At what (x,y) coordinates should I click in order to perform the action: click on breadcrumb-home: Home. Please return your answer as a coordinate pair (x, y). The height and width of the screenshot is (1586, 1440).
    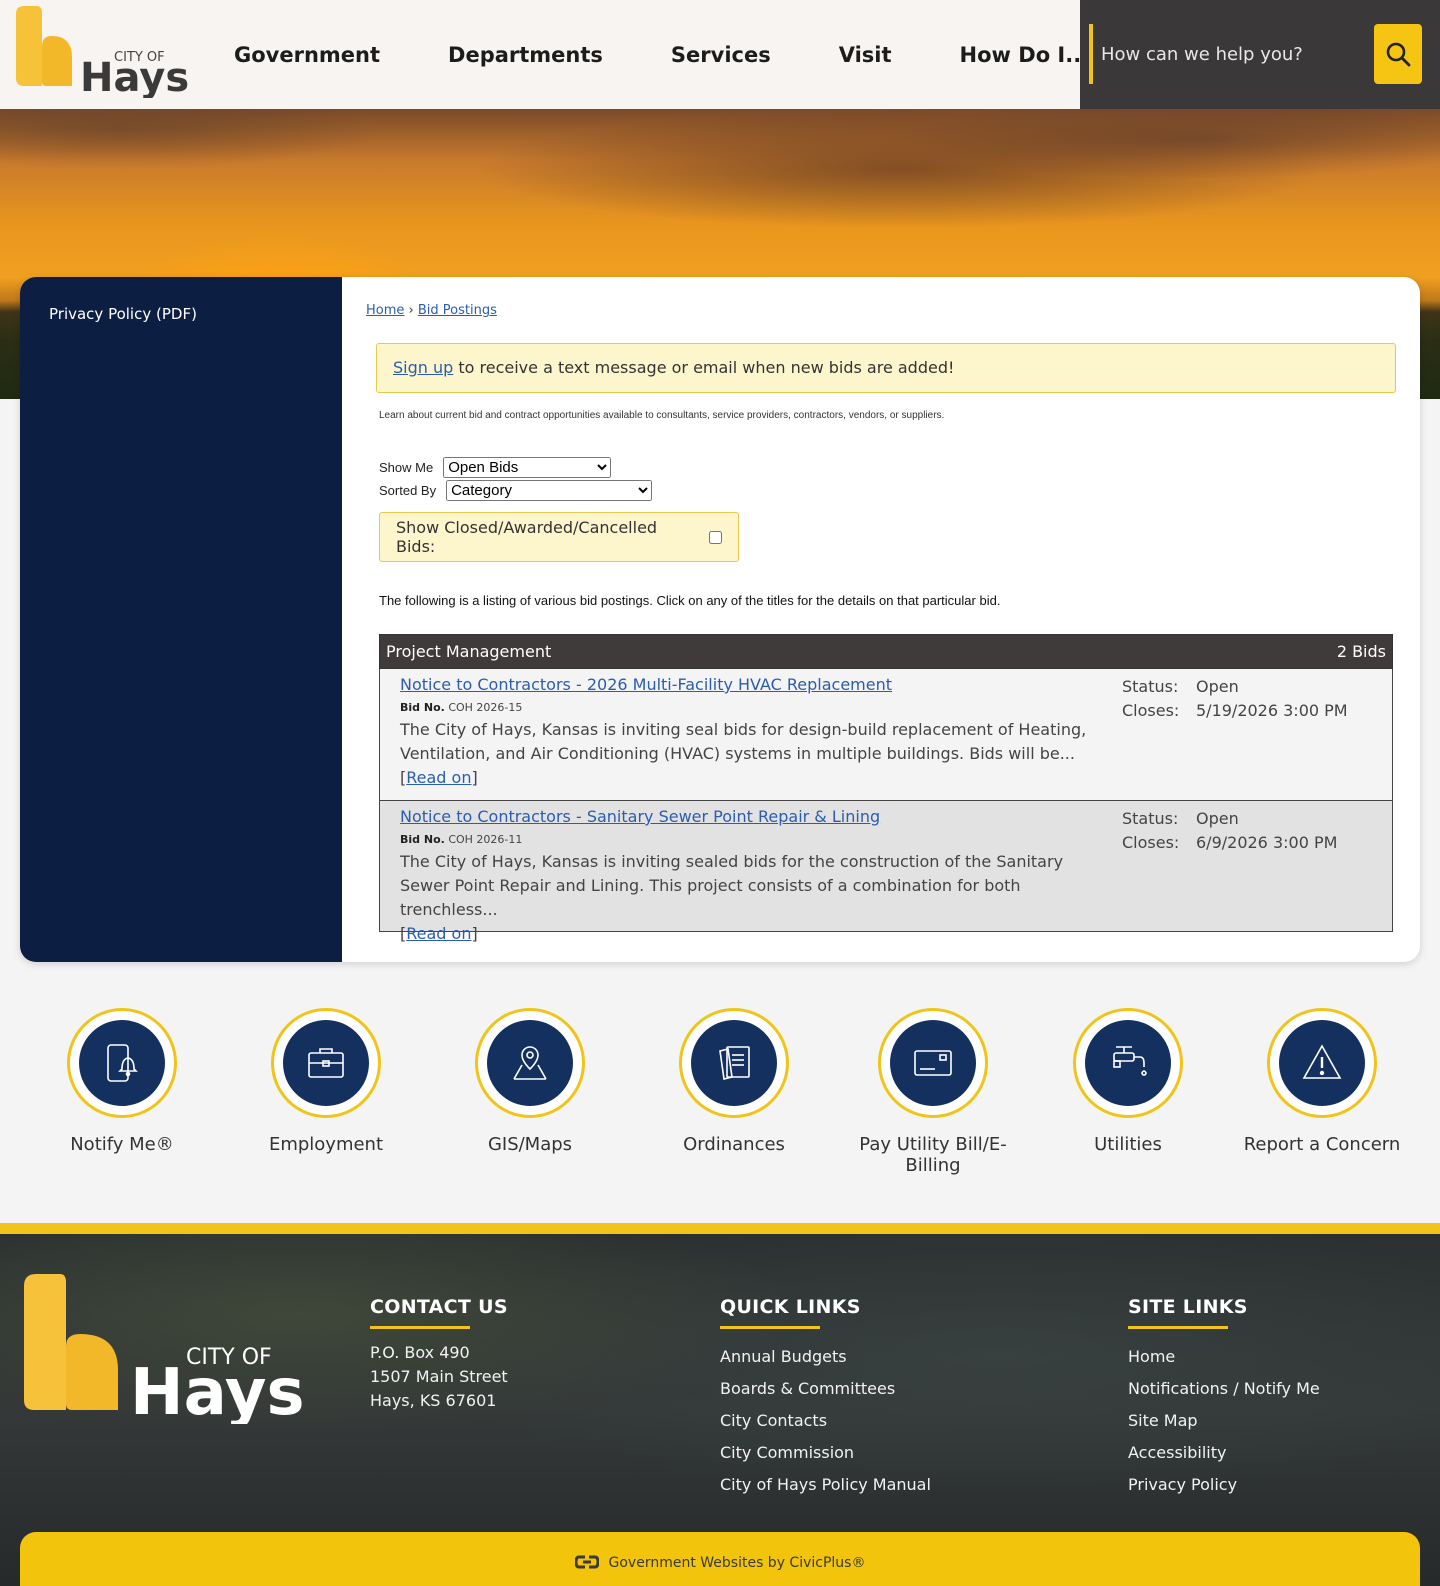
    Looking at the image, I should click on (385, 310).